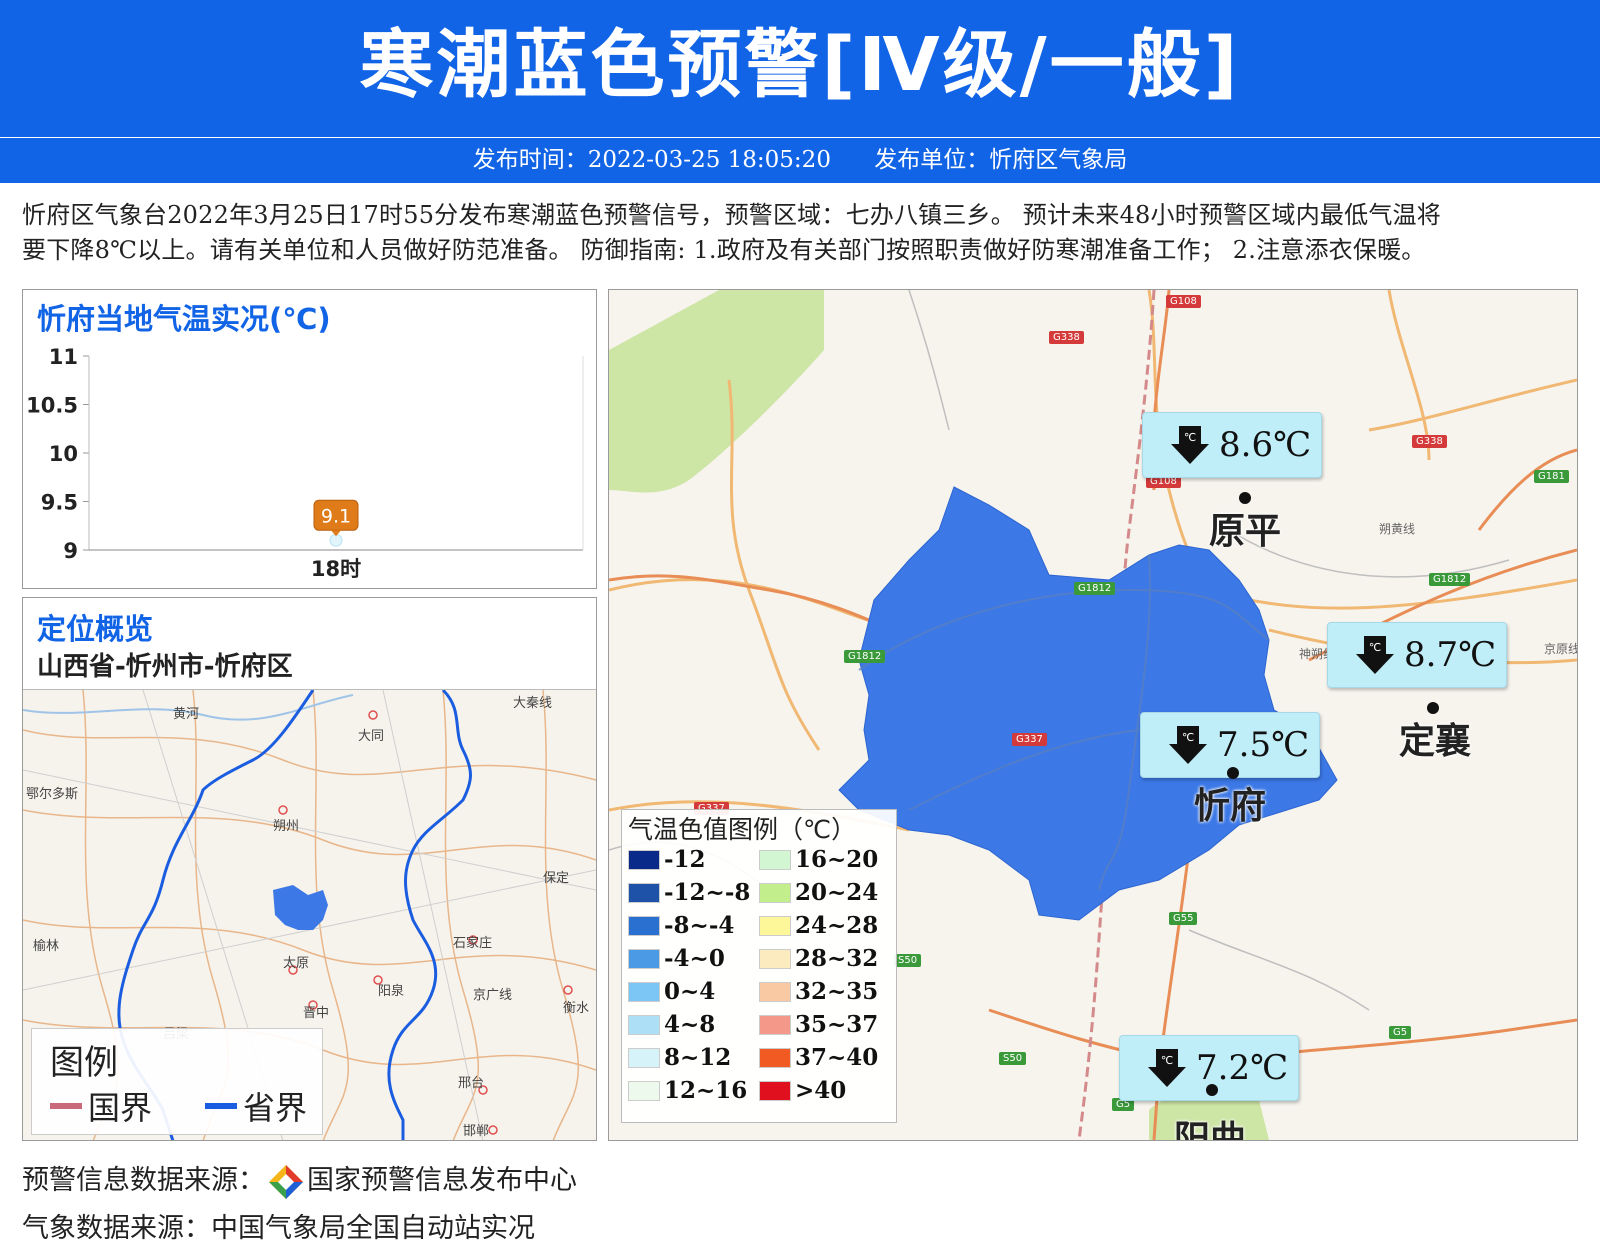 The height and width of the screenshot is (1256, 1600). I want to click on station-name: 忻府, so click(1230, 806).